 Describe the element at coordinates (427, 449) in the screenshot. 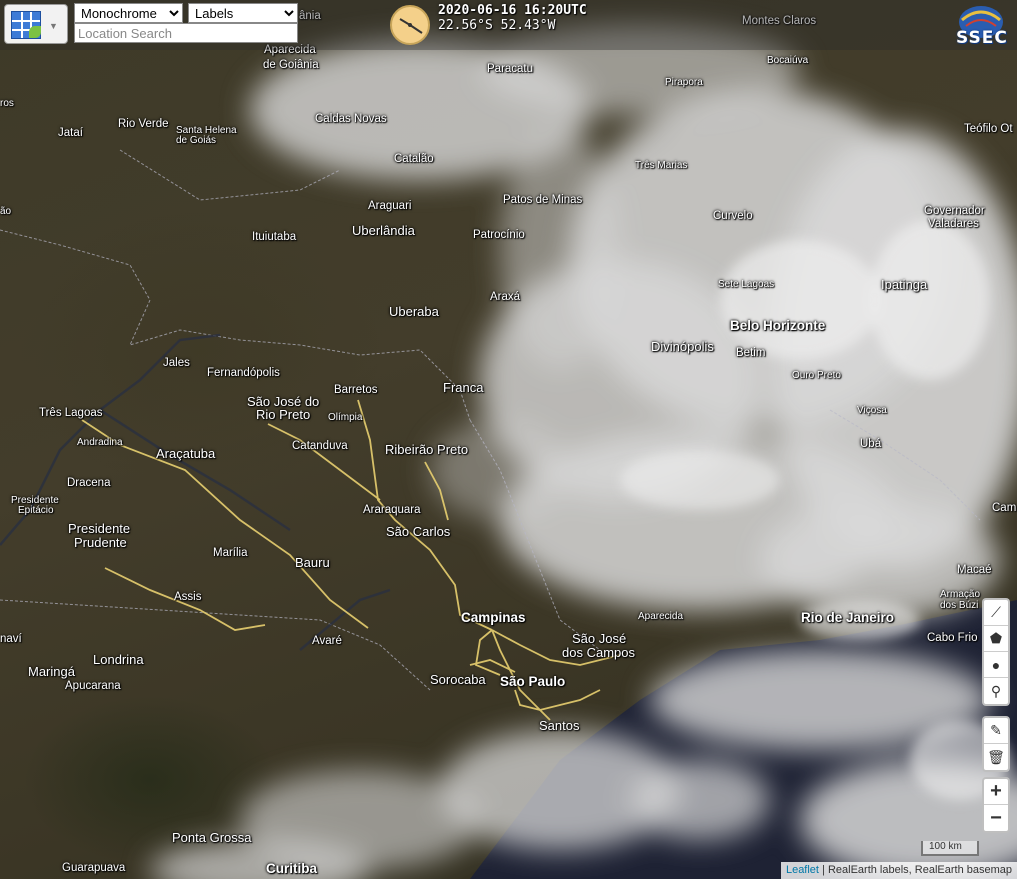

I see `city-label: Ribeirão Preto` at that location.